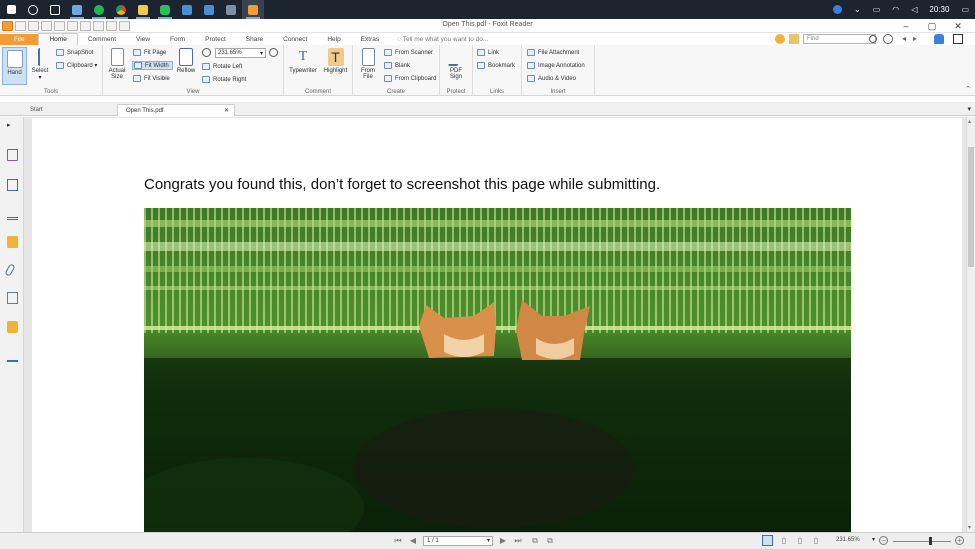 This screenshot has width=975, height=549. What do you see at coordinates (553, 52) in the screenshot?
I see `file-attachment-button: File Attachment` at bounding box center [553, 52].